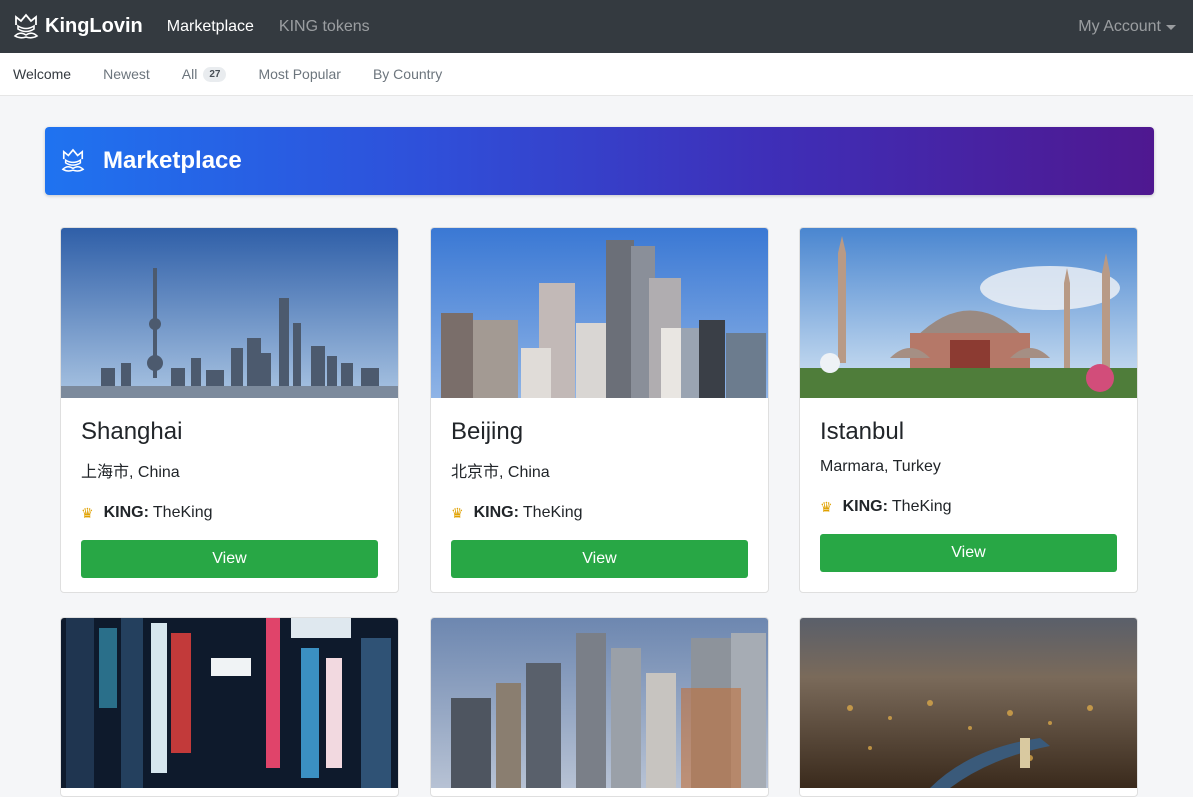 This screenshot has height=797, width=1193. I want to click on shanghai-skyline-photo, so click(229, 313).